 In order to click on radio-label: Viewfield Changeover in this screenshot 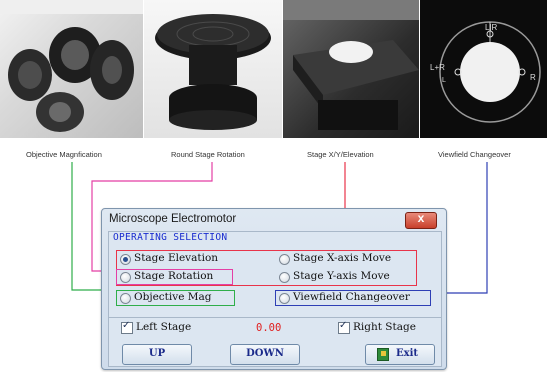, I will do `click(351, 297)`.